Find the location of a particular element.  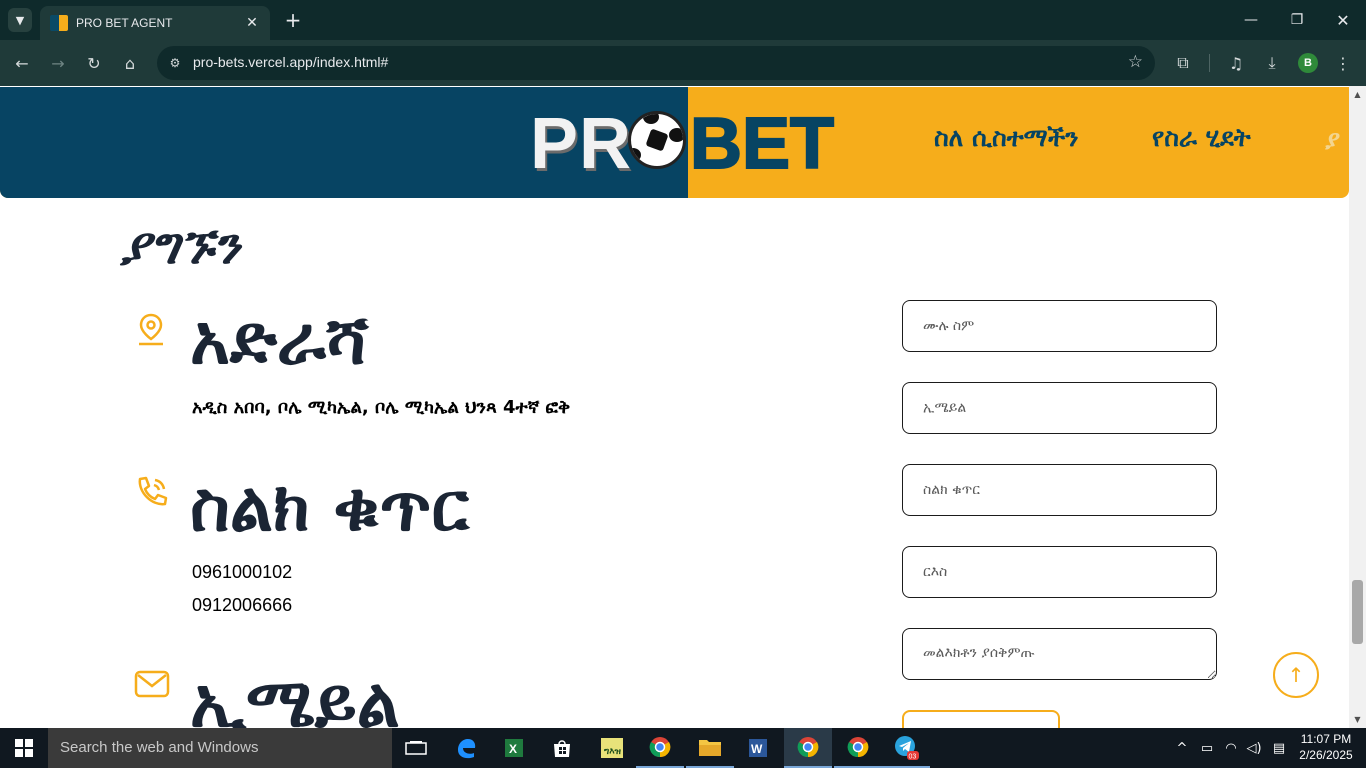

downloads-icon: ⤓ is located at coordinates (1272, 63).